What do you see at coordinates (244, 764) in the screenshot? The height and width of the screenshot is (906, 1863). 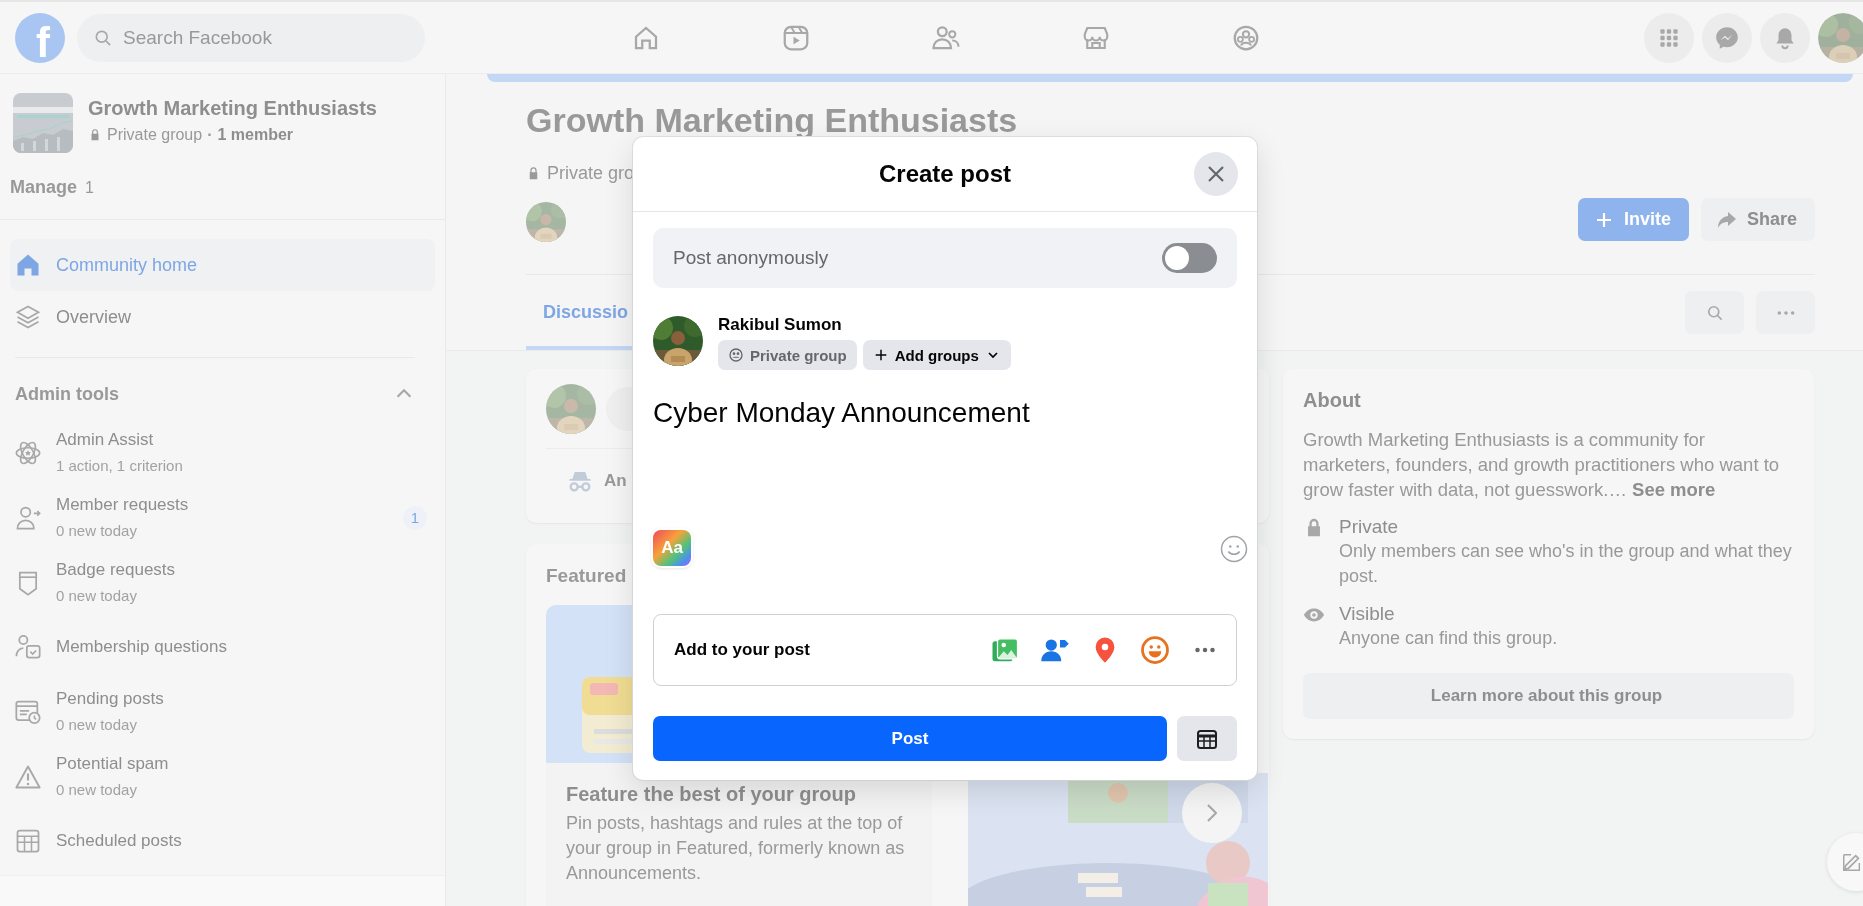 I see `sidebar-item: Potential spam` at bounding box center [244, 764].